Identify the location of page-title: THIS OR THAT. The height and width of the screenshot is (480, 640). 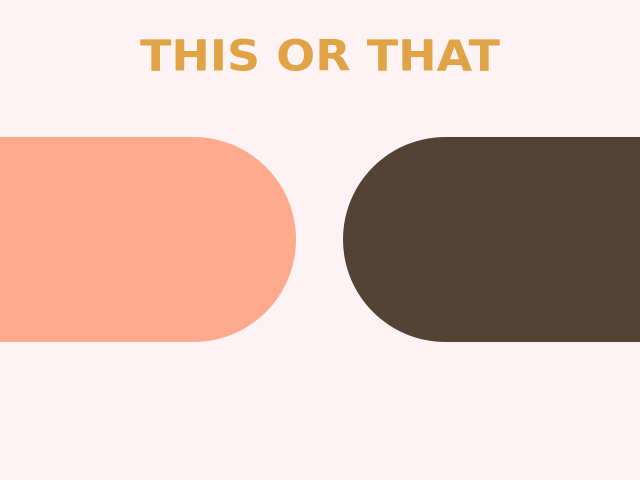
(320, 56).